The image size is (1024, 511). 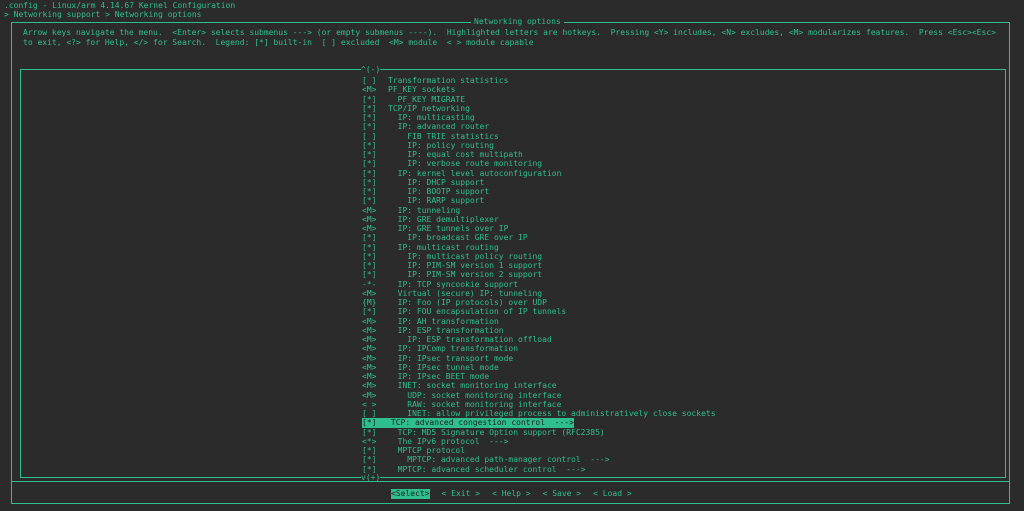 I want to click on menu-item: [*] IP: multicast policy routing, so click(x=683, y=256).